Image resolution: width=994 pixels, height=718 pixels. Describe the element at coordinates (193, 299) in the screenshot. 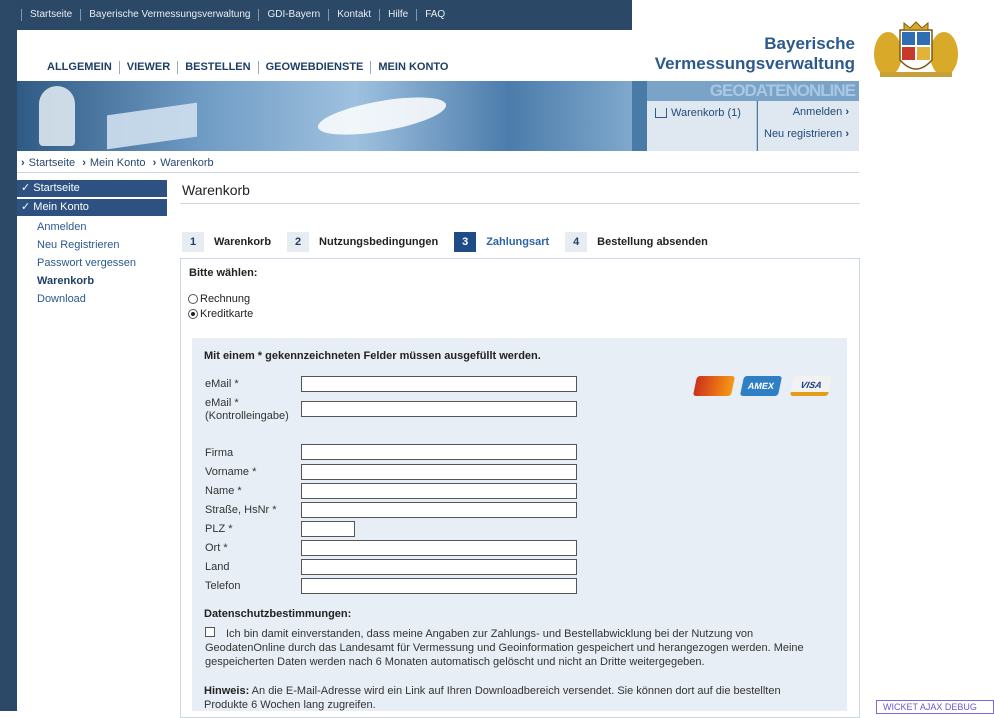

I see `radio-rechnung` at that location.